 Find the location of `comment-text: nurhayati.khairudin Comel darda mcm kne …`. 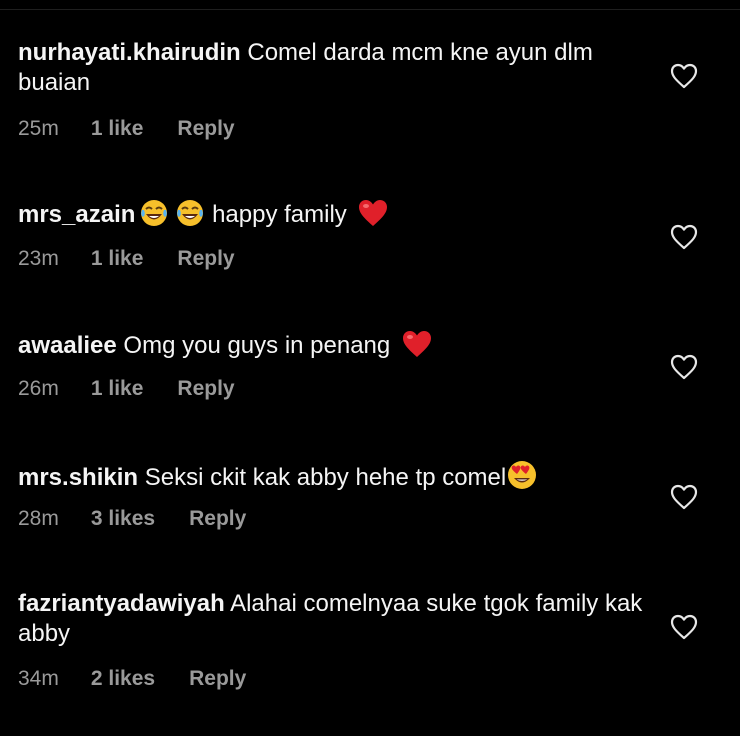

comment-text: nurhayati.khairudin Comel darda mcm kne … is located at coordinates (338, 68).